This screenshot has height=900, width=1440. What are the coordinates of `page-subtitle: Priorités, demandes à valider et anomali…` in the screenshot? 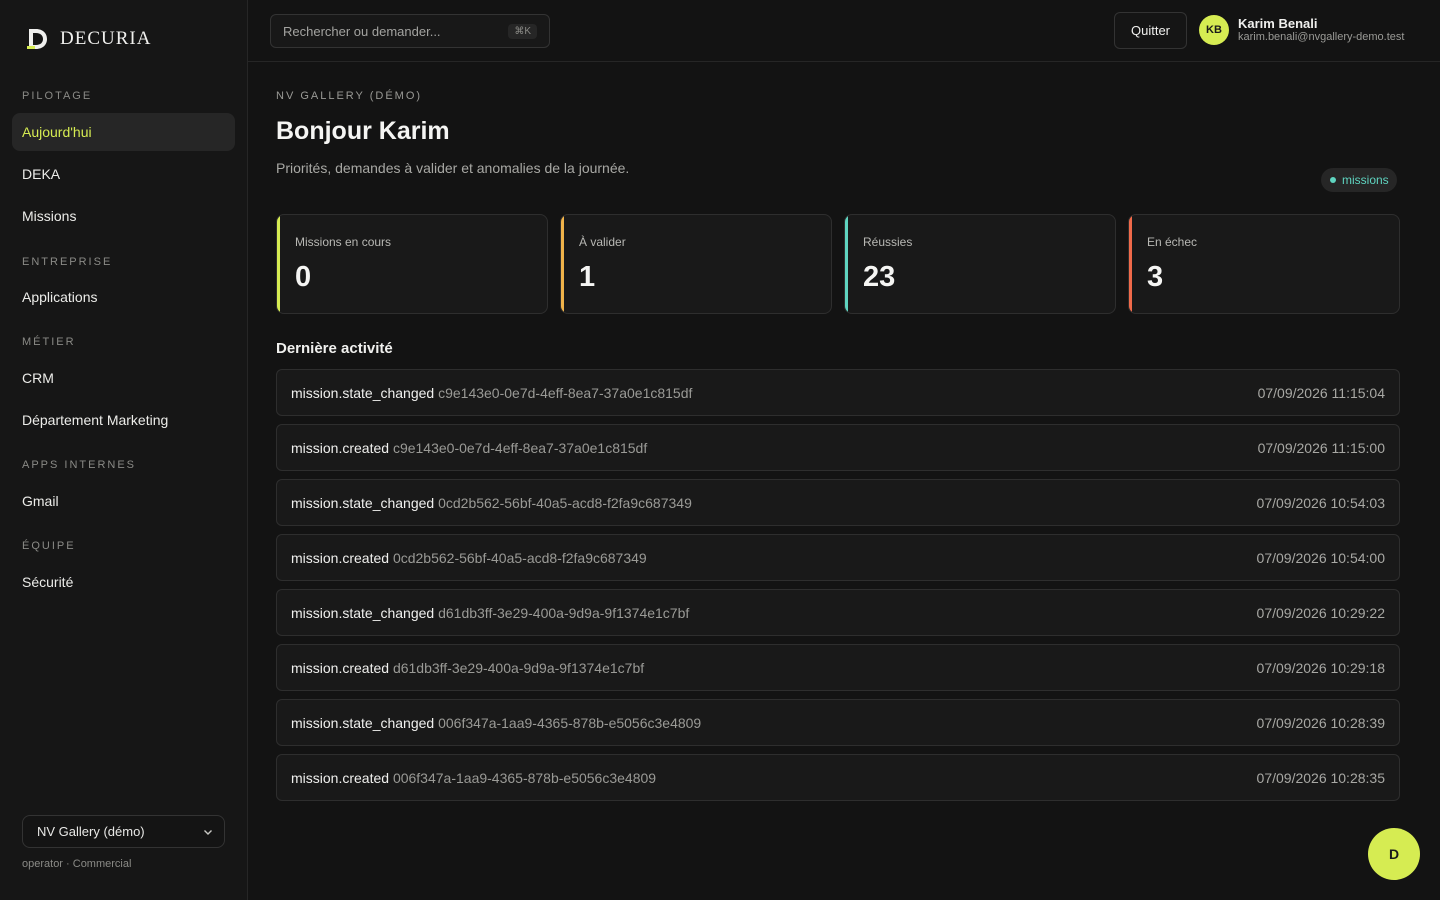 It's located at (453, 168).